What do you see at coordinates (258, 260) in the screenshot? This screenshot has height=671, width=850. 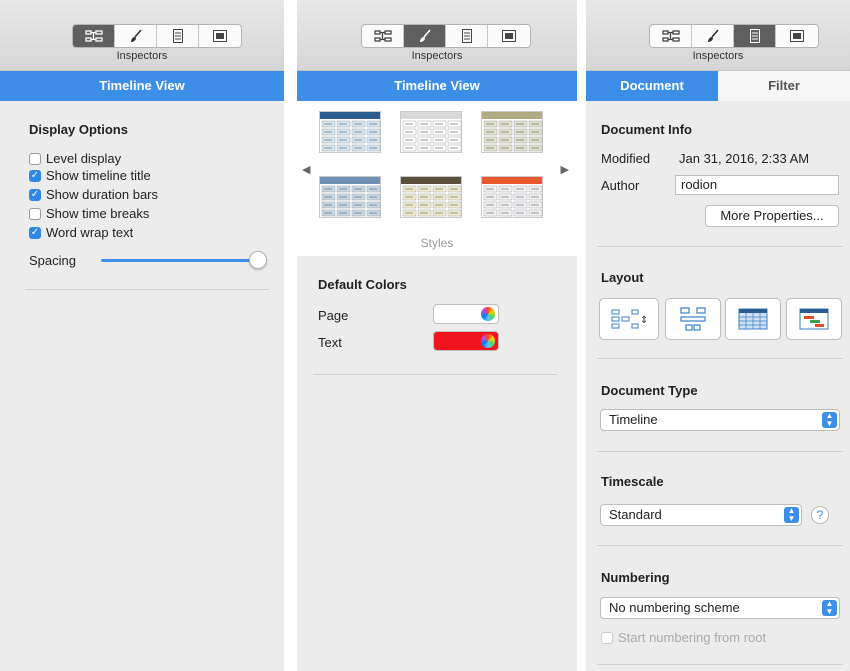 I see `spacing-slider-knob` at bounding box center [258, 260].